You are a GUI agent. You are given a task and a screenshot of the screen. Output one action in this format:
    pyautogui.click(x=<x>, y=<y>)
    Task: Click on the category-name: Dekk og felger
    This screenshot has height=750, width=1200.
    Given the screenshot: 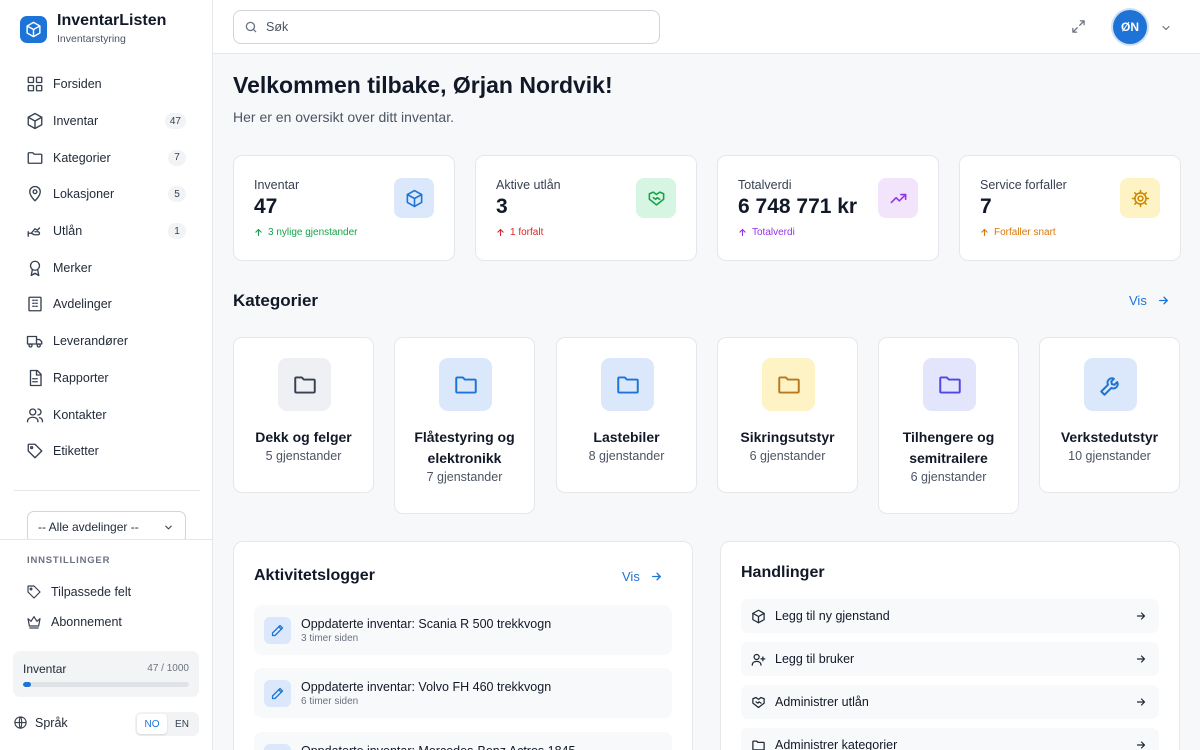 What is the action you would take?
    pyautogui.click(x=303, y=437)
    